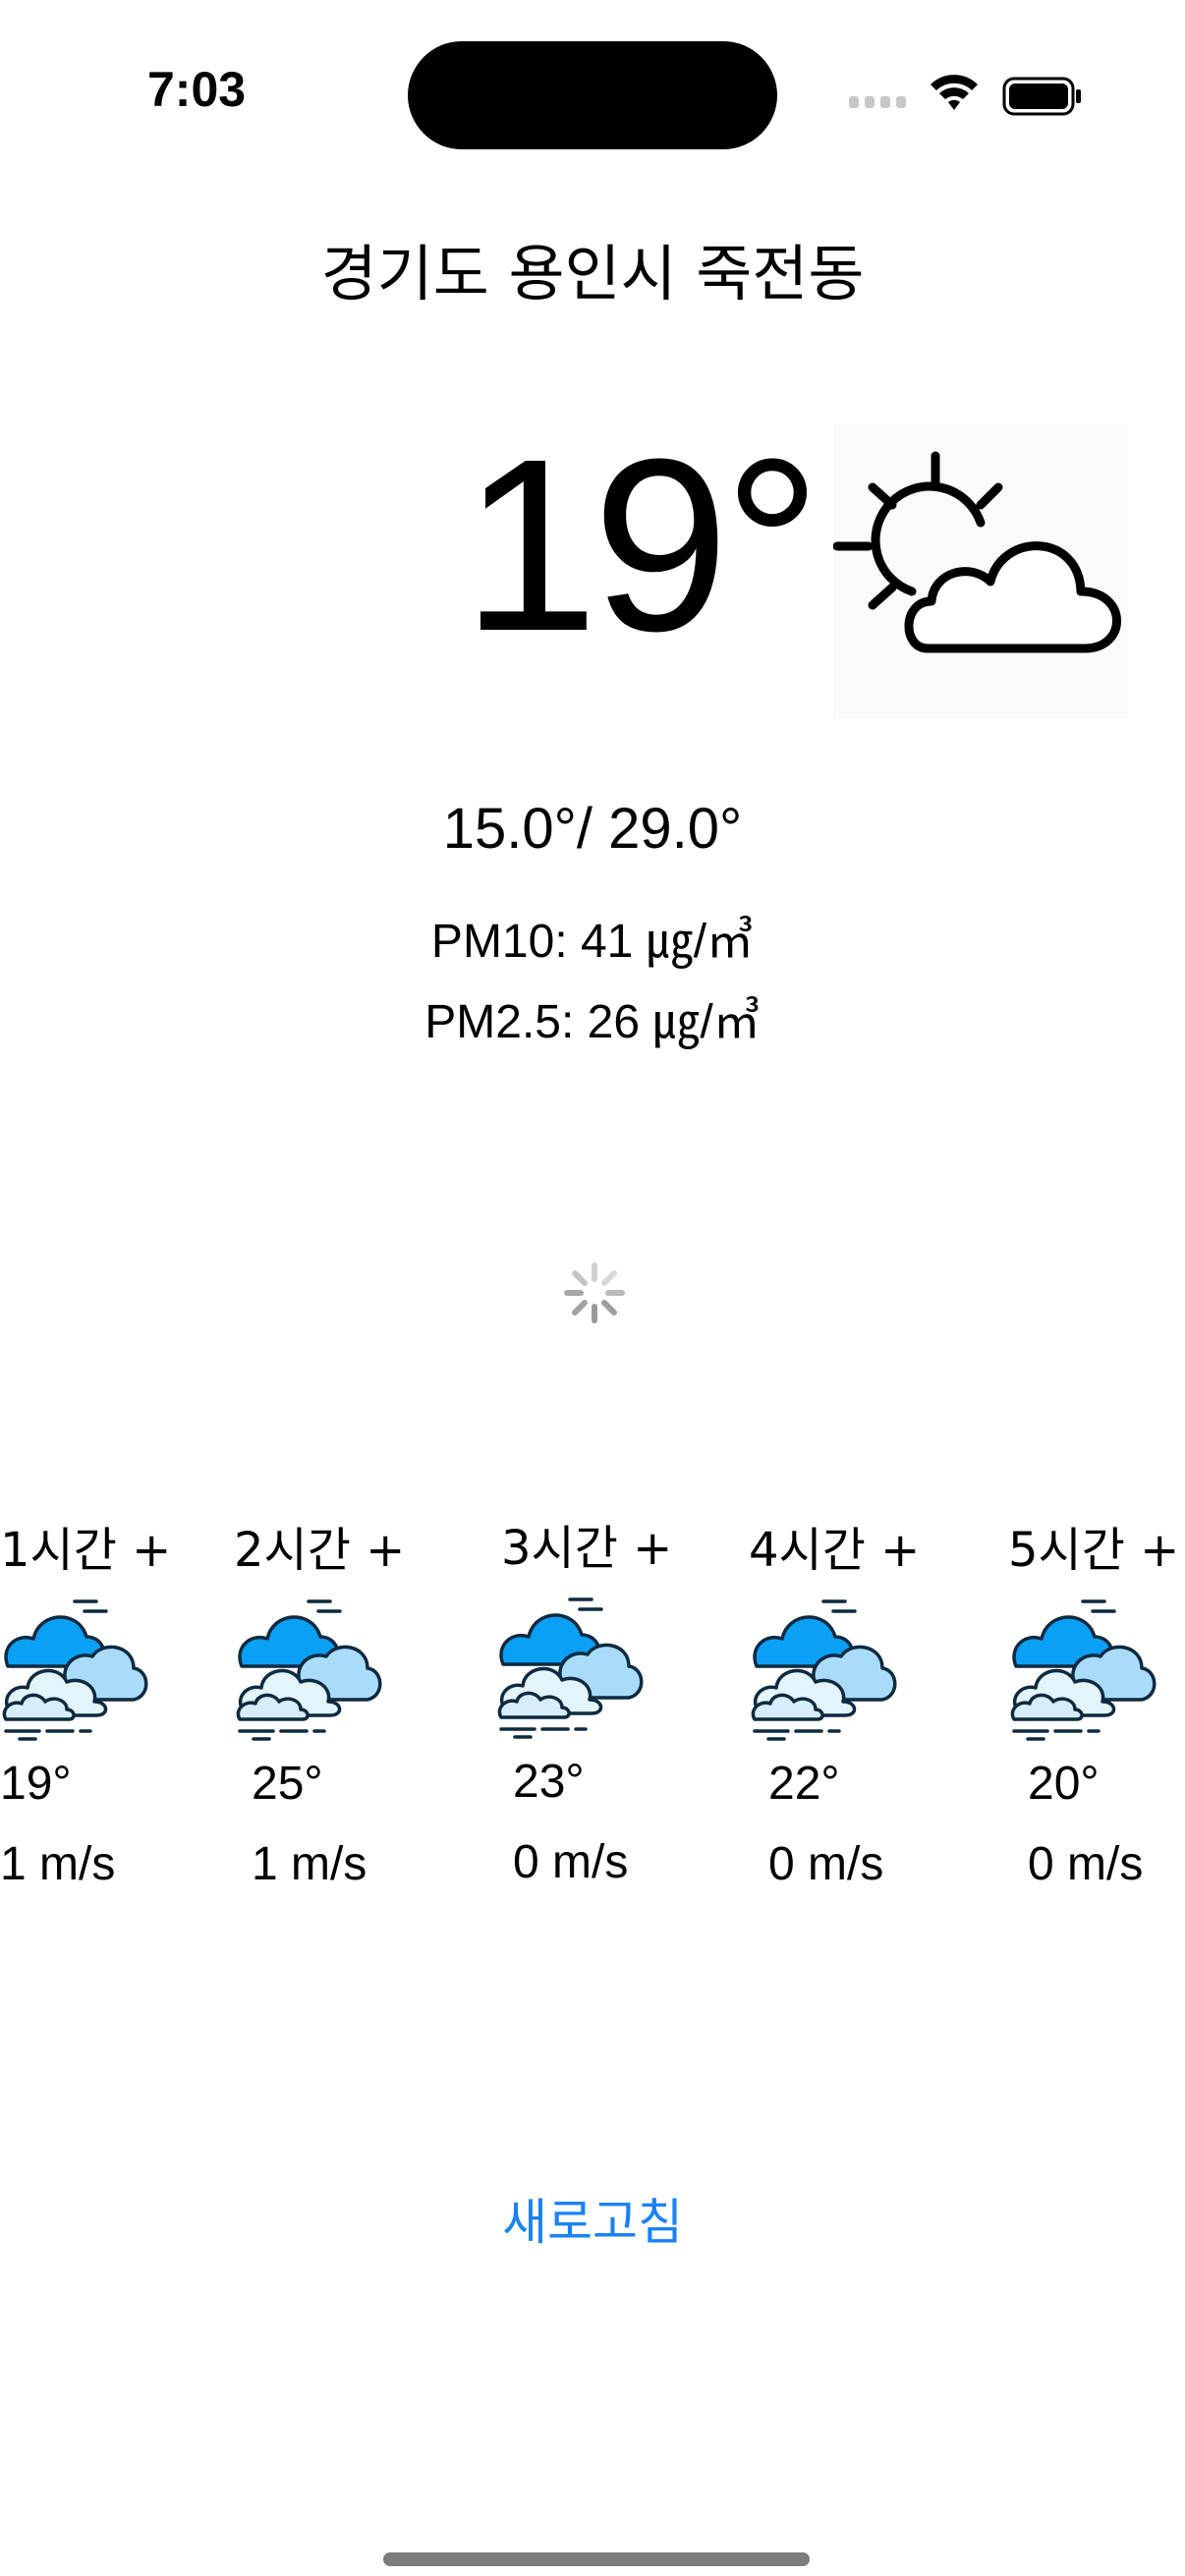 The image size is (1185, 2576). I want to click on refresh-button: 새로고침, so click(592, 2218).